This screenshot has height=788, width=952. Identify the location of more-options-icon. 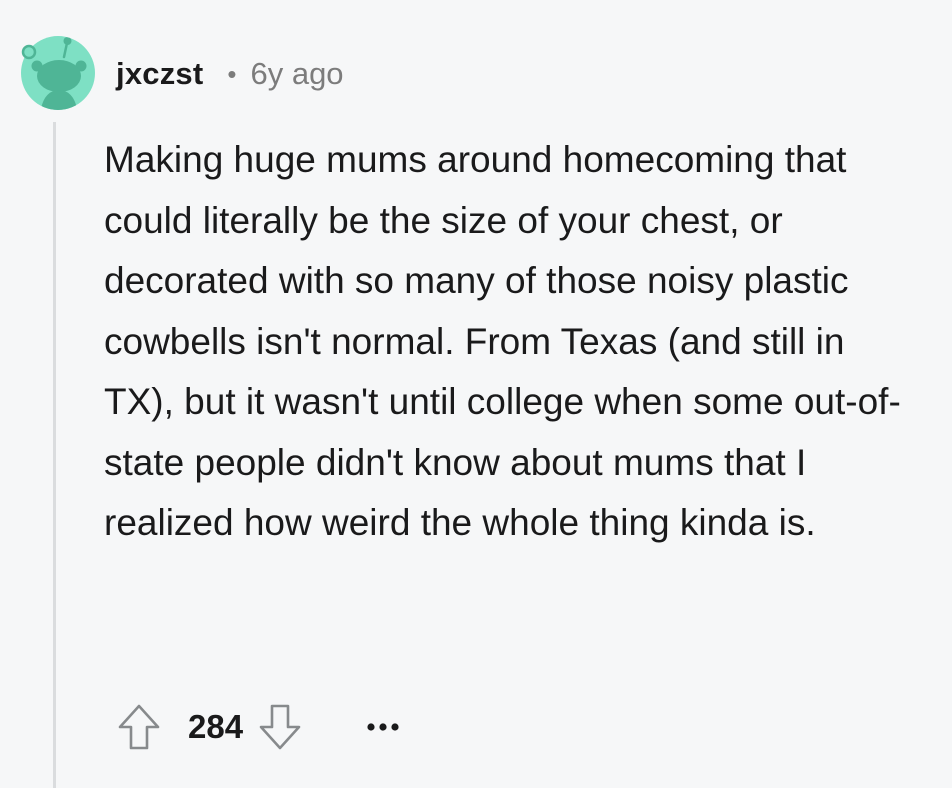
(383, 727).